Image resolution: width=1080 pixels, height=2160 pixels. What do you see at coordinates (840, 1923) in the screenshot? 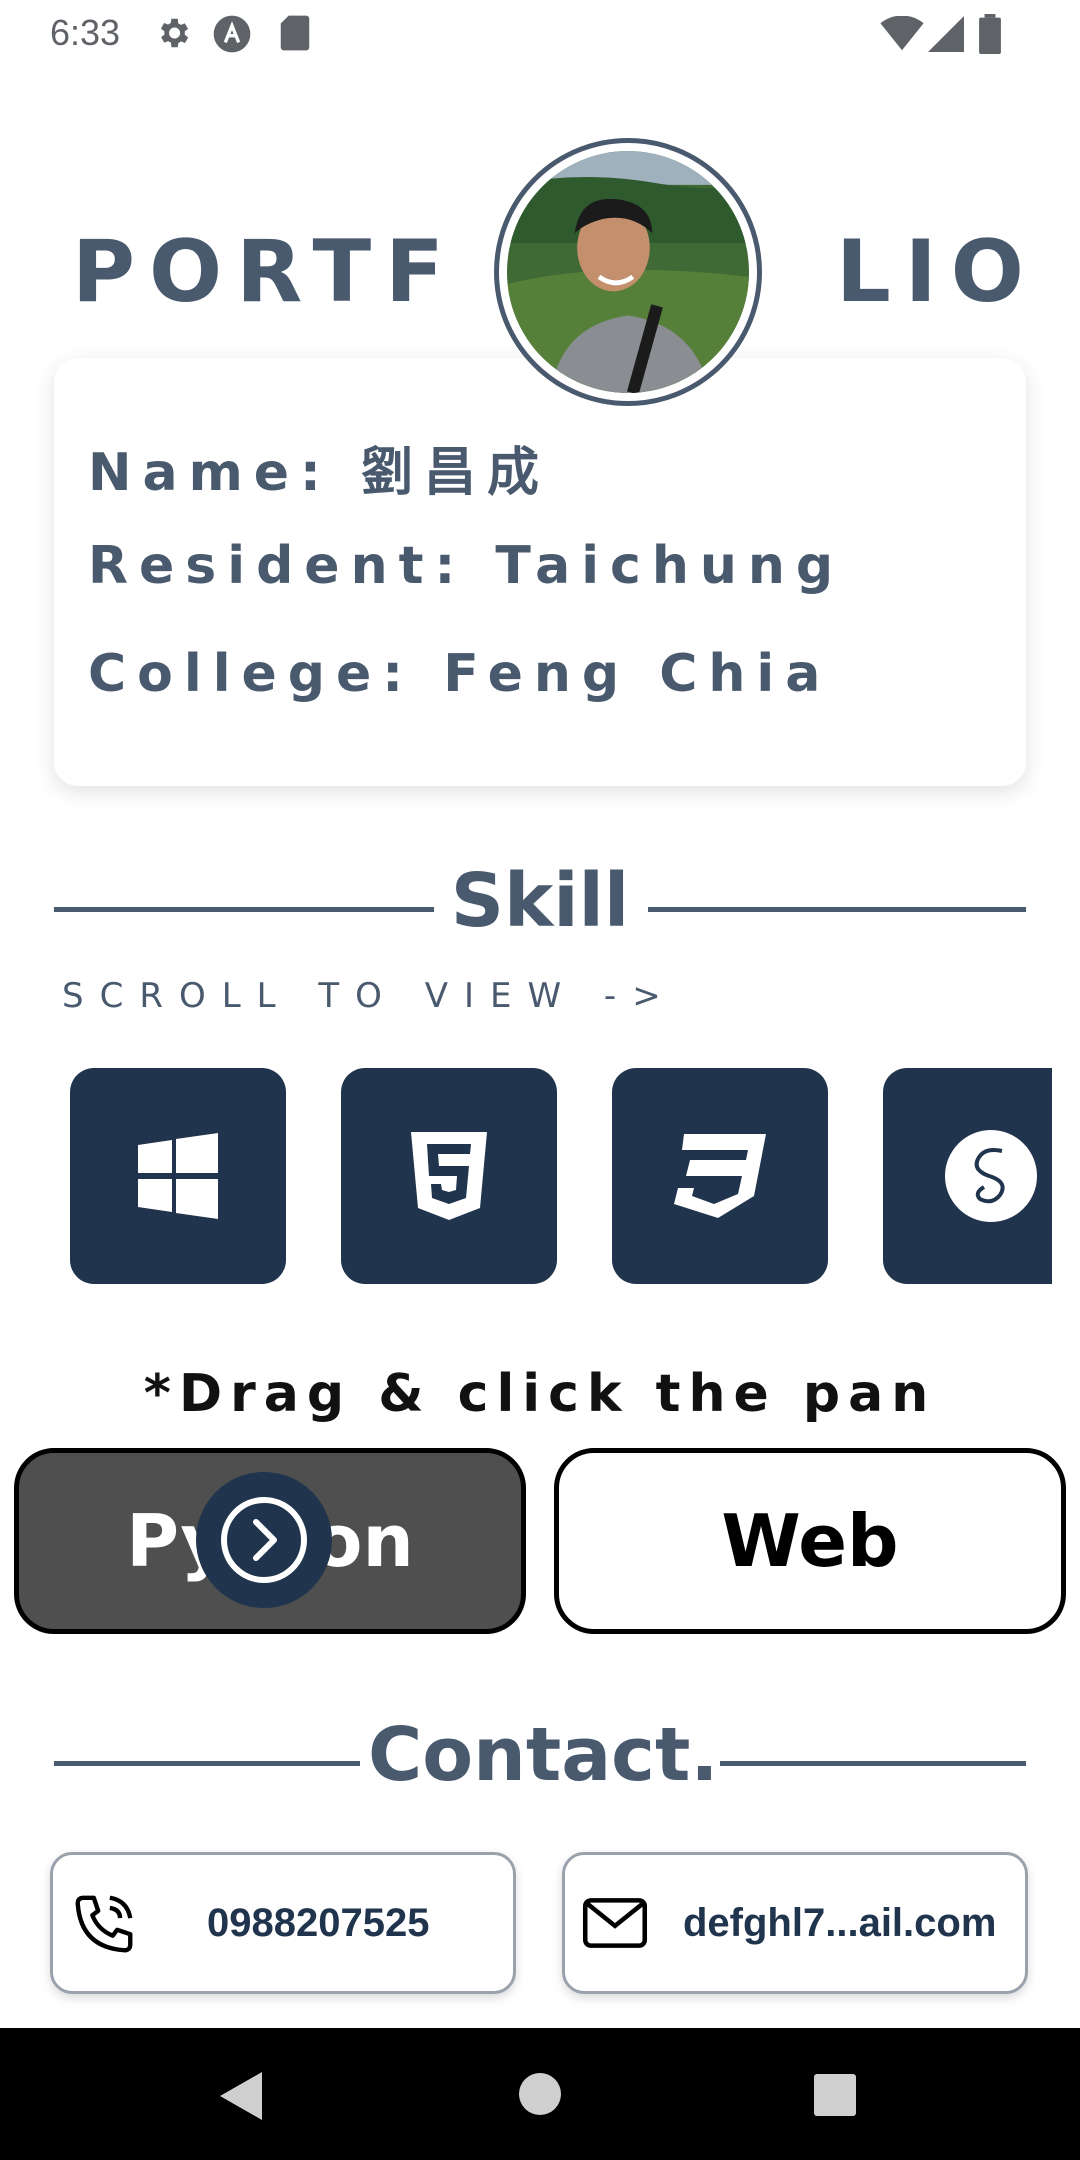
I see `email-address: defghl7...ail.com` at bounding box center [840, 1923].